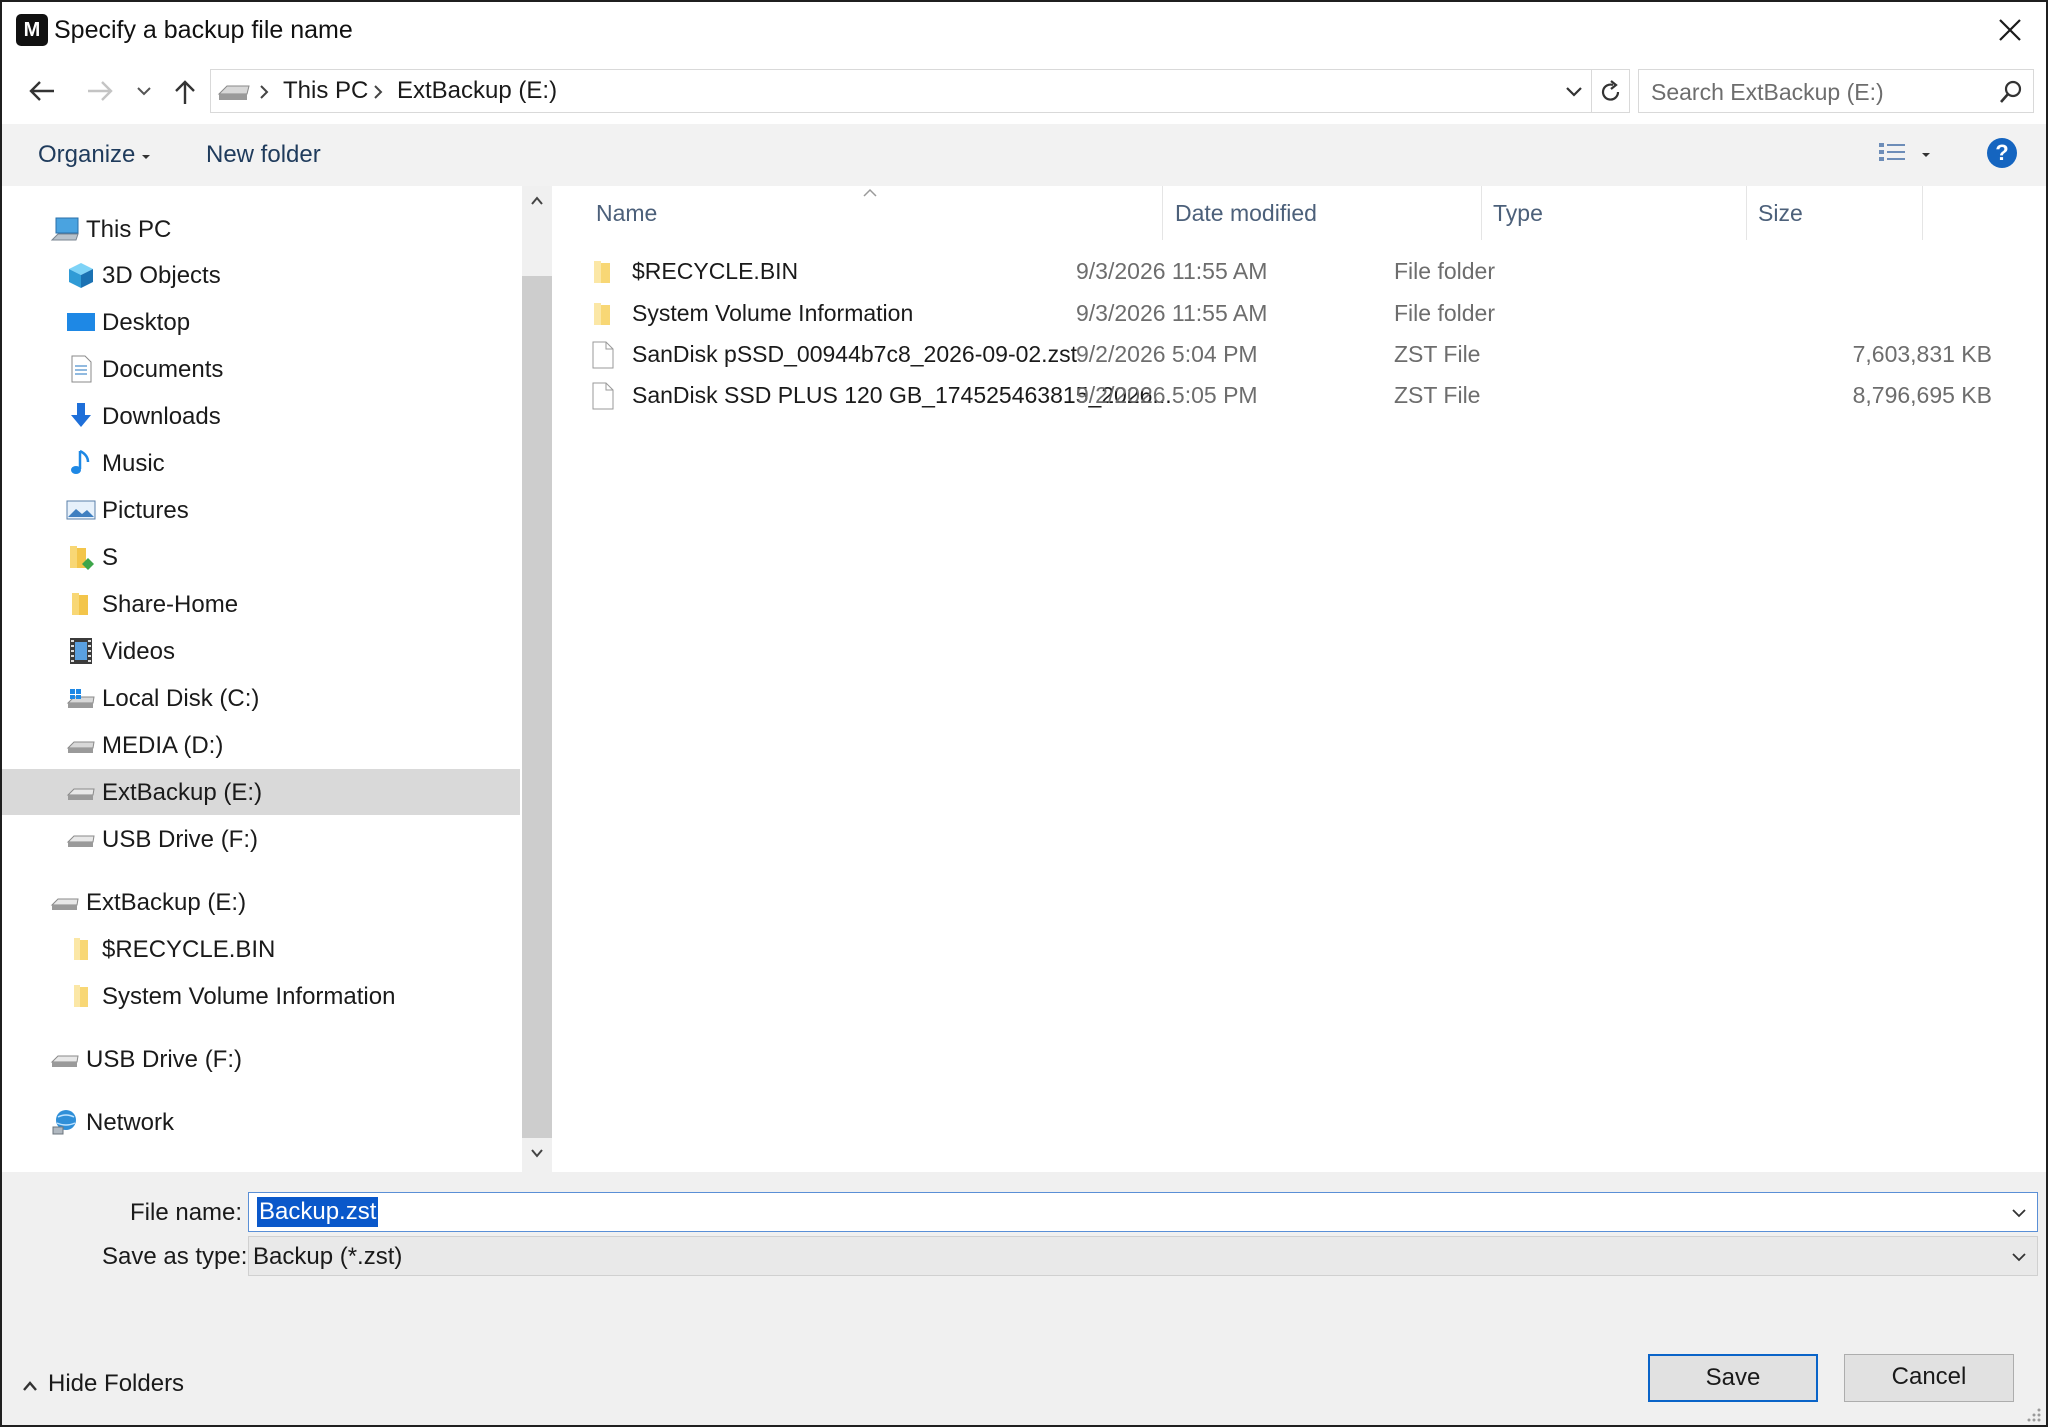 Image resolution: width=2048 pixels, height=1427 pixels. Describe the element at coordinates (116, 1383) in the screenshot. I see `hide-folders-label: Hide Folders` at that location.